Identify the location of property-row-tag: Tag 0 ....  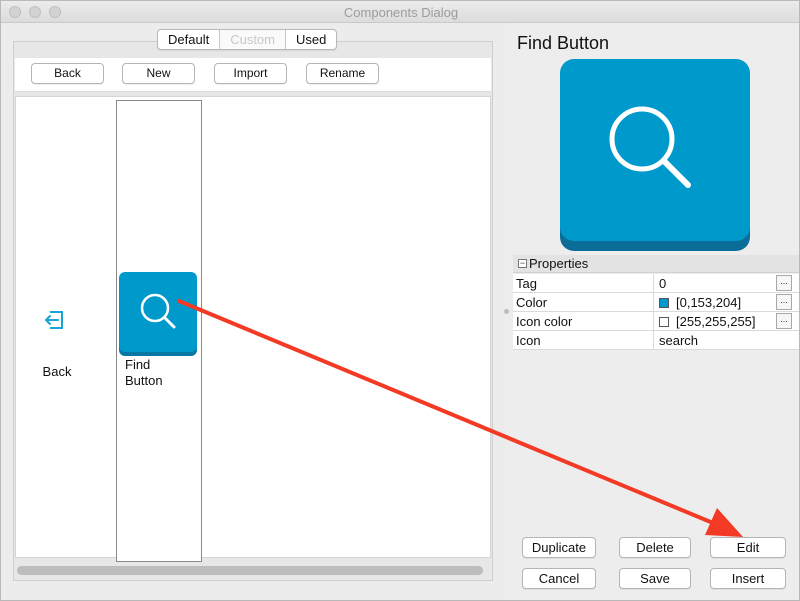
(656, 283).